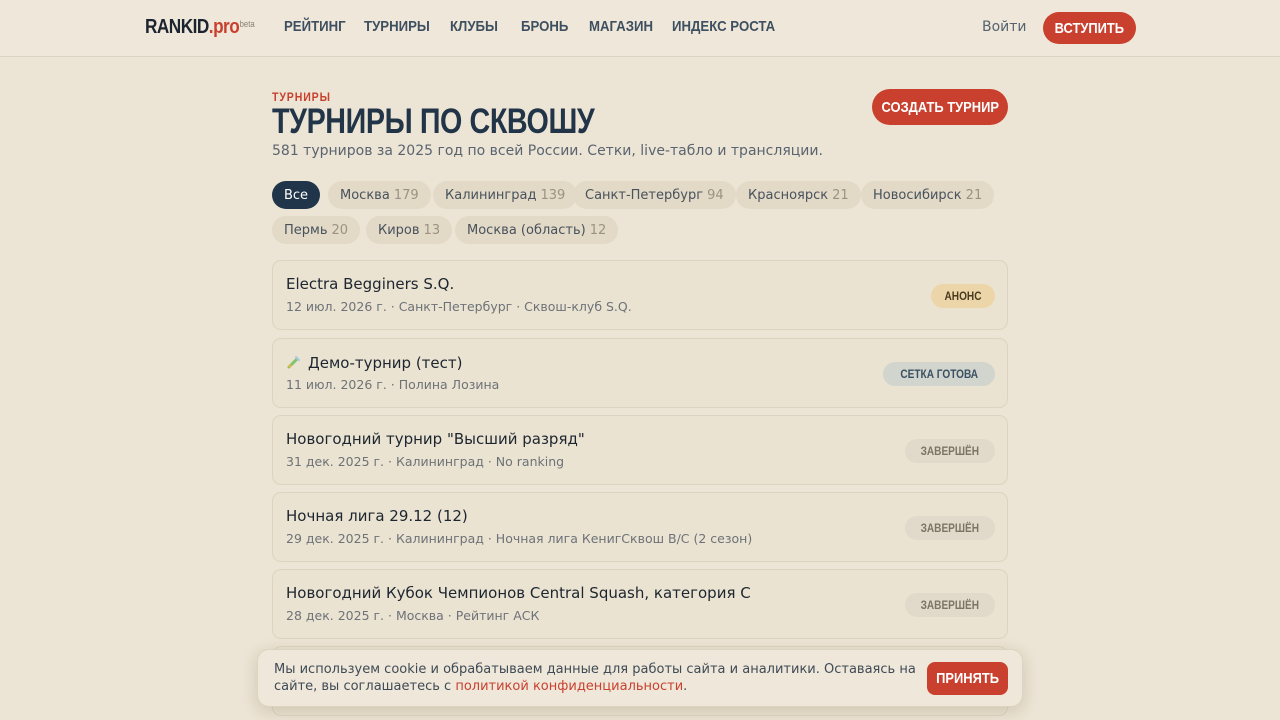 The width and height of the screenshot is (1280, 720). Describe the element at coordinates (621, 26) in the screenshot. I see `nav-item-shop: МАГАЗИН` at that location.